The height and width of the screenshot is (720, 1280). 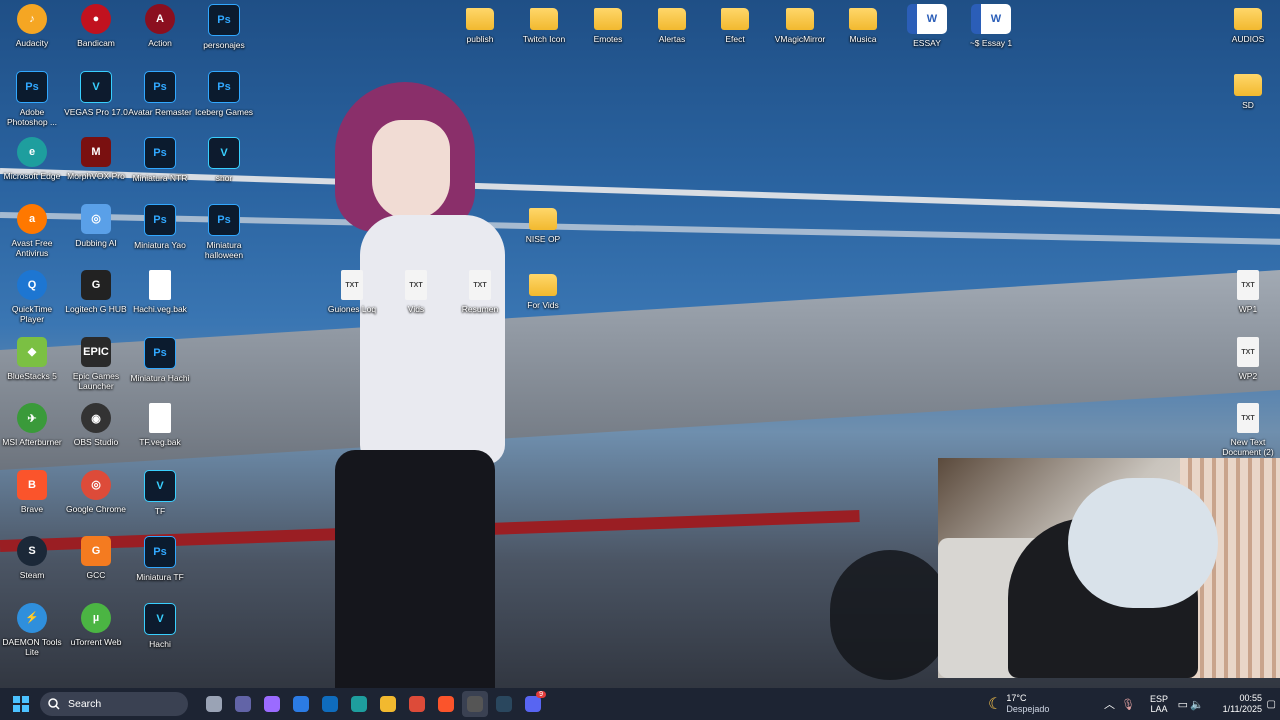 I want to click on taskbar-app: 9, so click(x=533, y=704).